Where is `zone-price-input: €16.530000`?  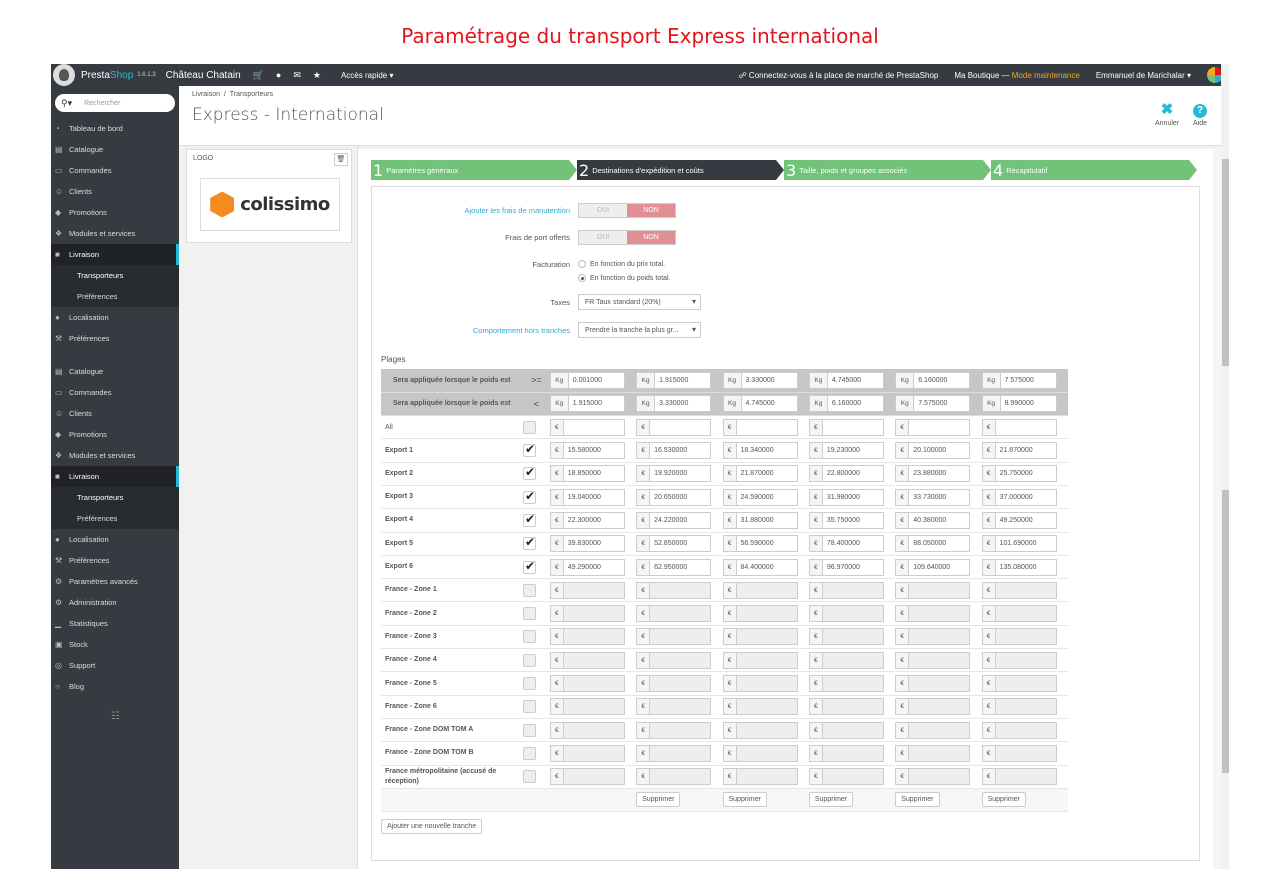
zone-price-input: €16.530000 is located at coordinates (674, 451).